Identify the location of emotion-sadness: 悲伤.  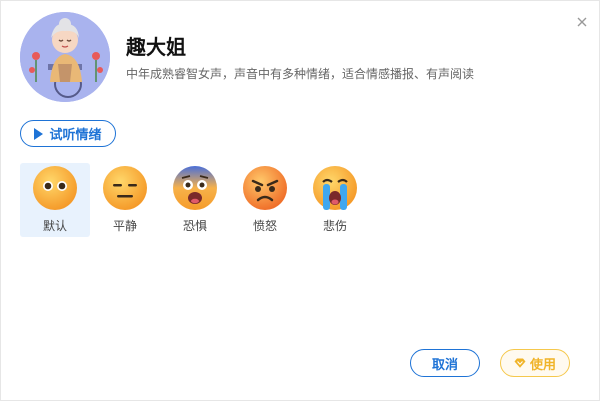
(335, 200).